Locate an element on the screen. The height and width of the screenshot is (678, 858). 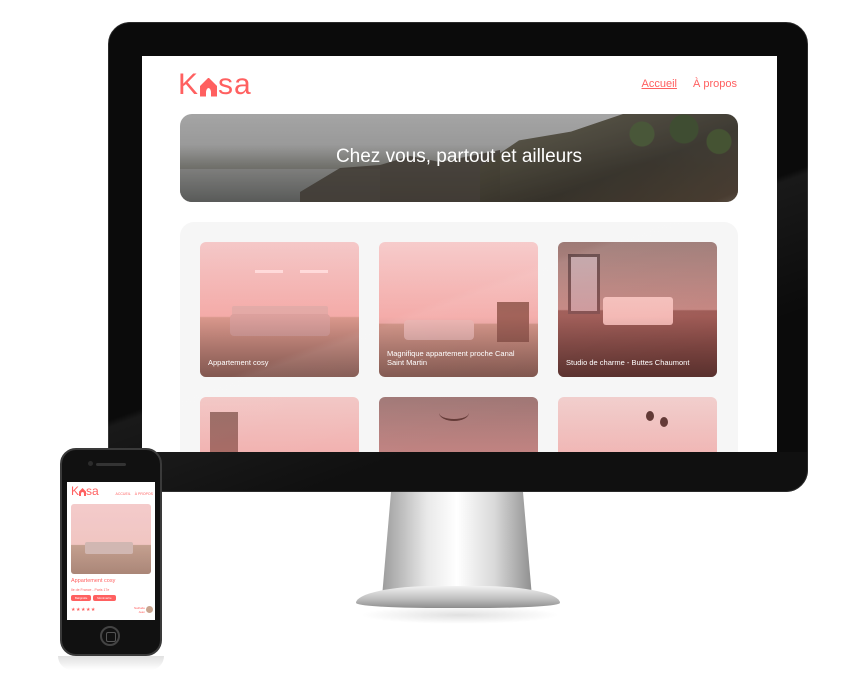
listing-photo is located at coordinates (111, 539).